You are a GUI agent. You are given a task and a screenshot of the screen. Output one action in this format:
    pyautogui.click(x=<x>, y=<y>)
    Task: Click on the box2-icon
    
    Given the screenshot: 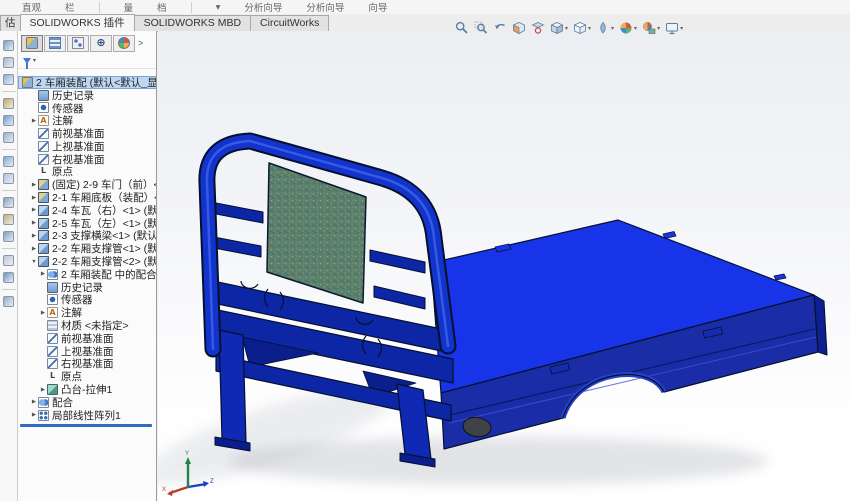 What is the action you would take?
    pyautogui.click(x=8, y=236)
    